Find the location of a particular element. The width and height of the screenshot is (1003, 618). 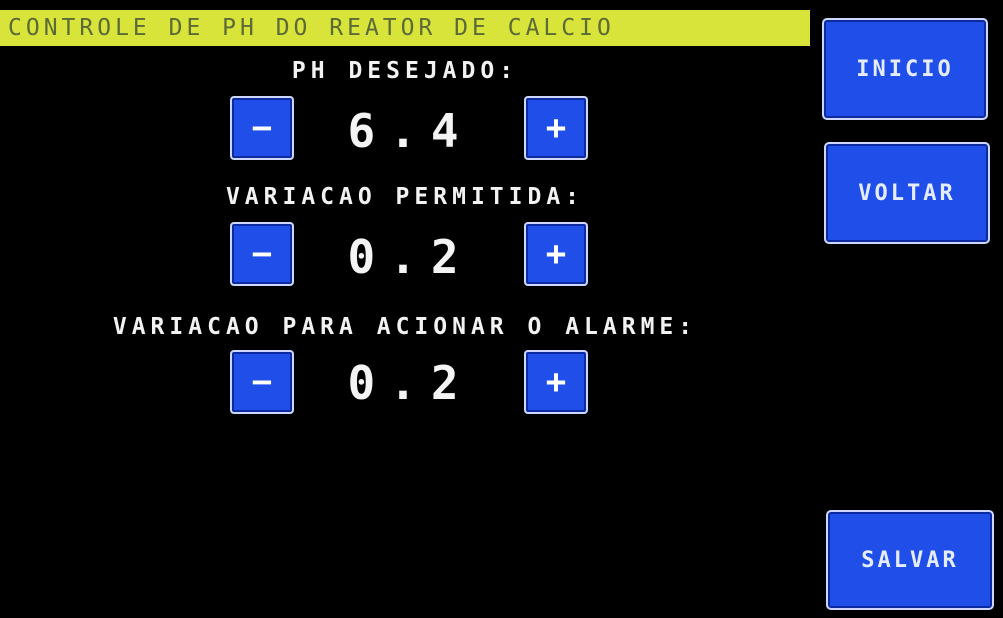

alarm-variation-label: VARIACAO PARA ACIONAR O ALARME: is located at coordinates (405, 327).